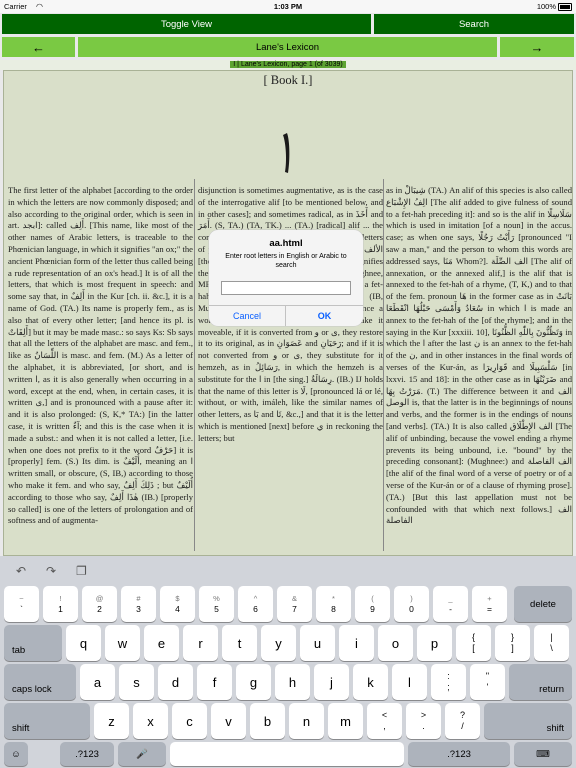  What do you see at coordinates (83, 643) in the screenshot?
I see `key-q: q` at bounding box center [83, 643].